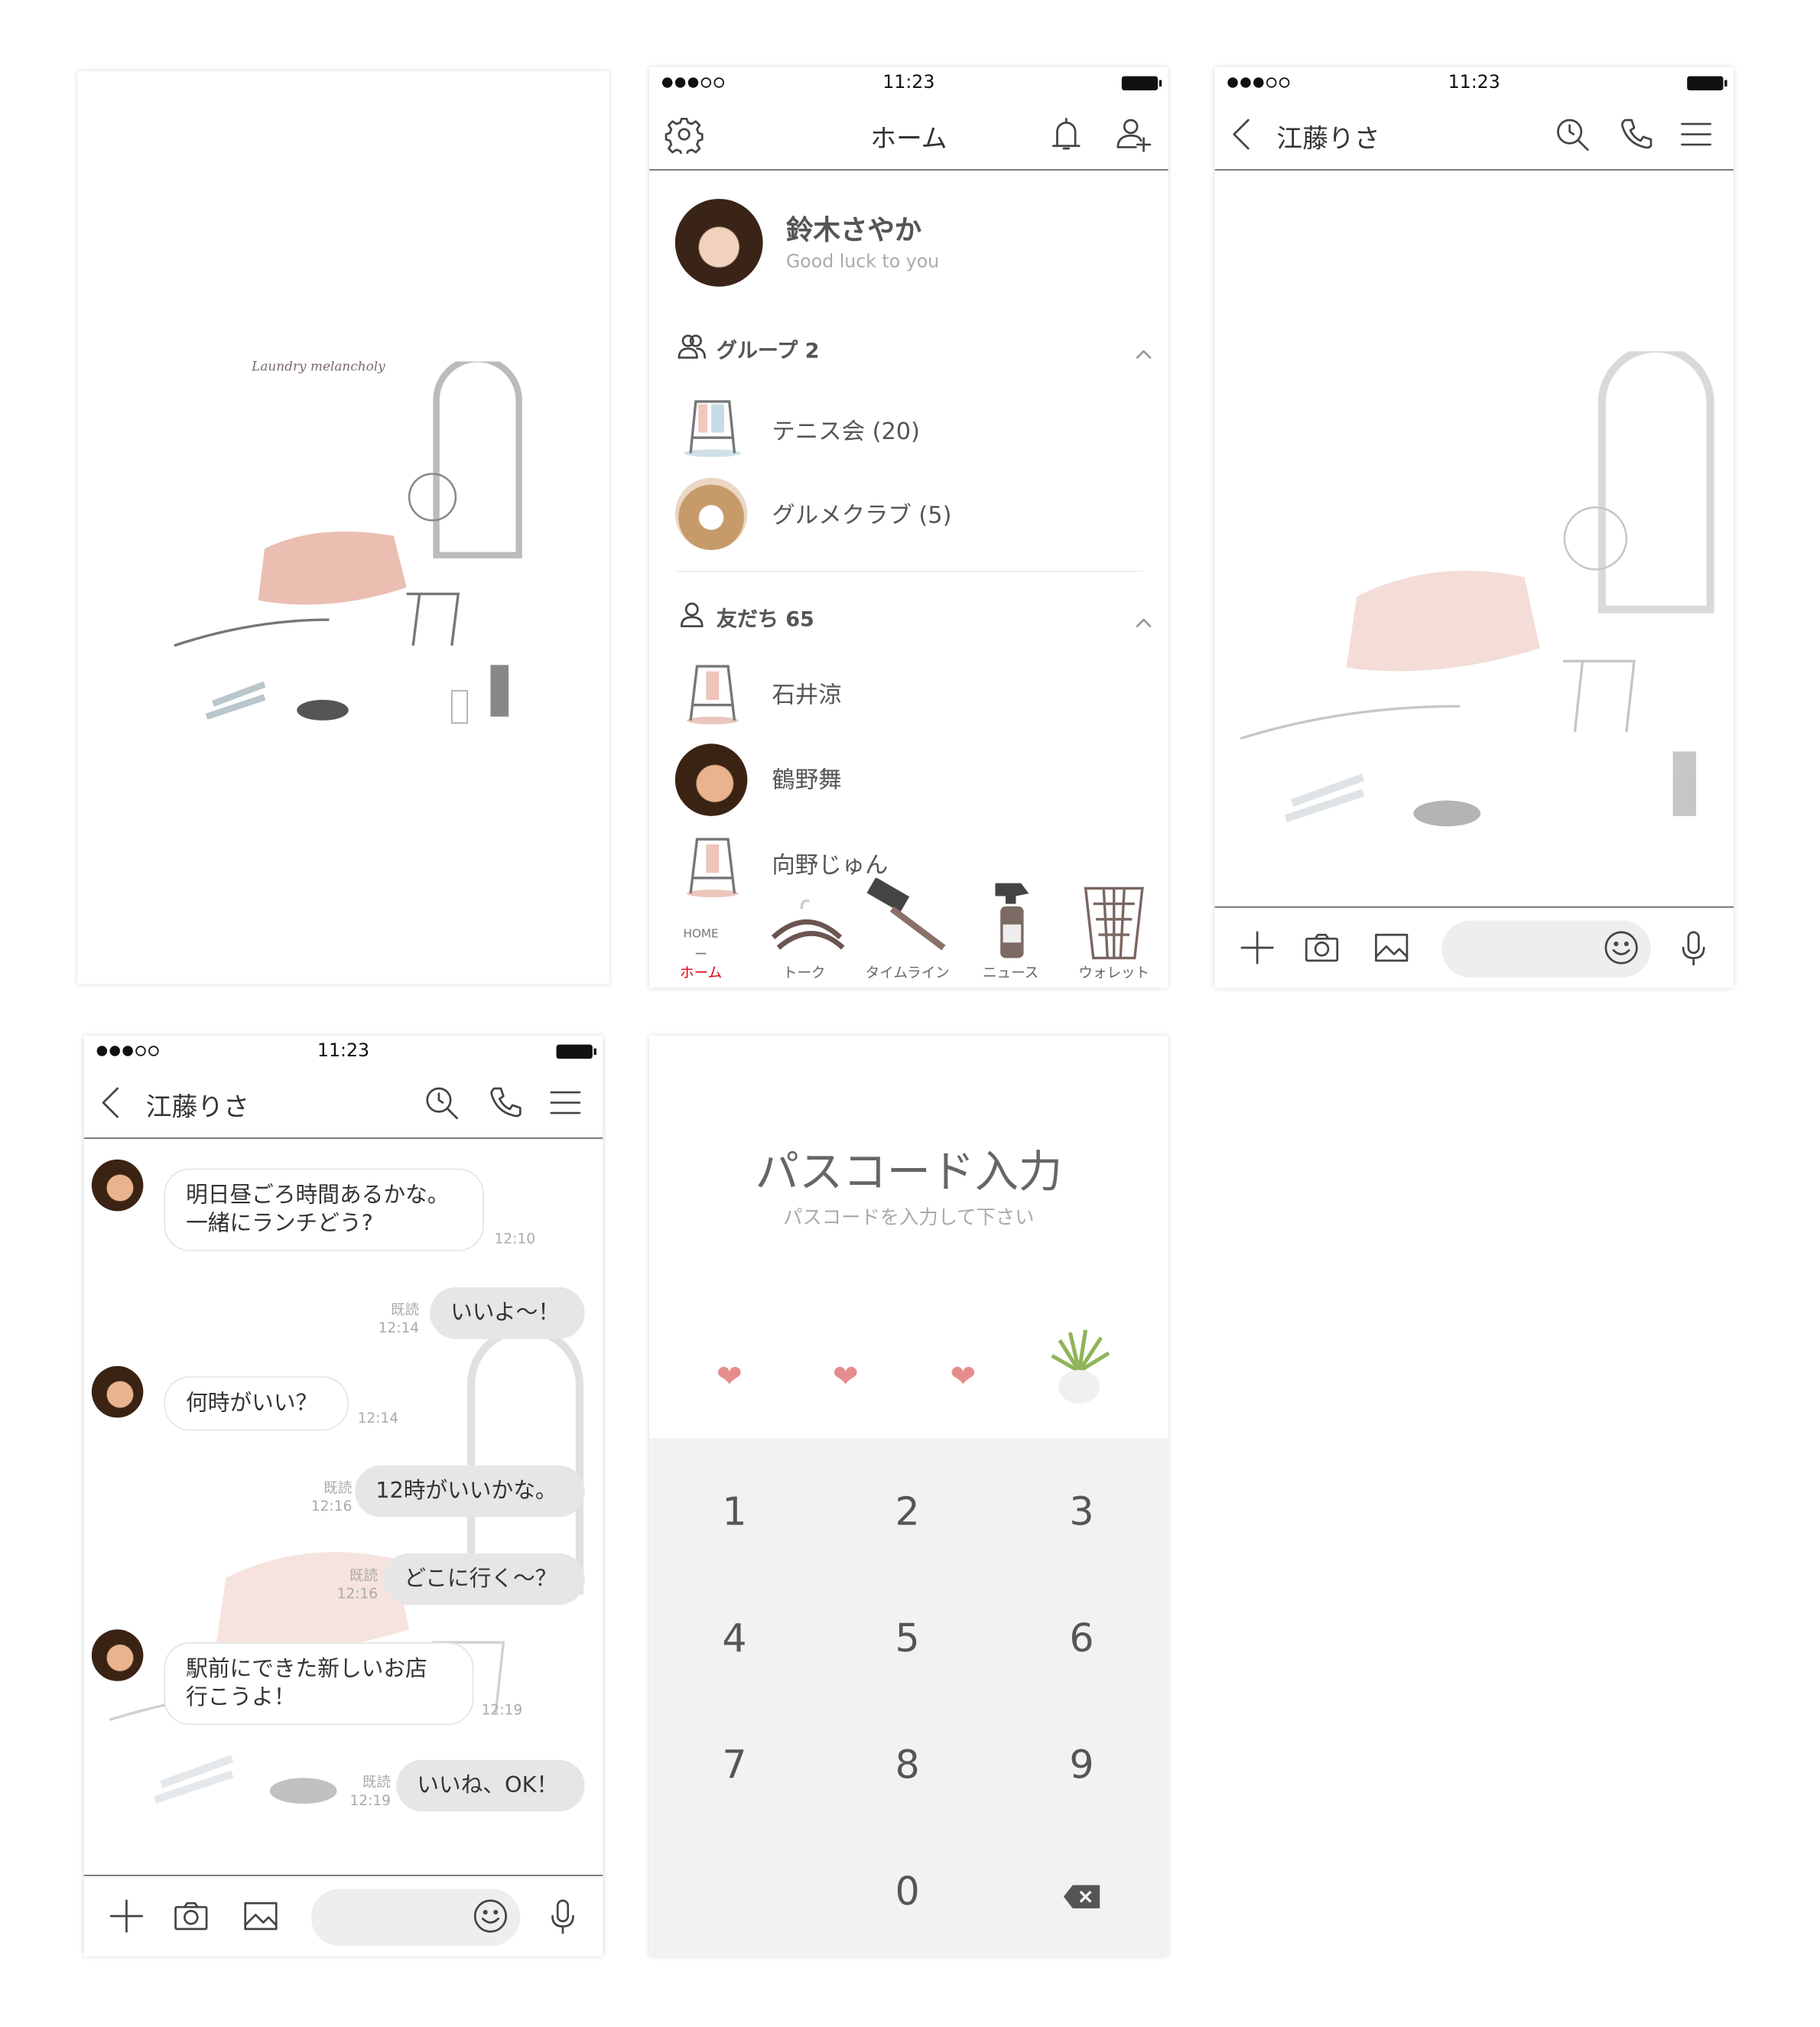  Describe the element at coordinates (845, 1376) in the screenshot. I see `heart-icon: ❤` at that location.